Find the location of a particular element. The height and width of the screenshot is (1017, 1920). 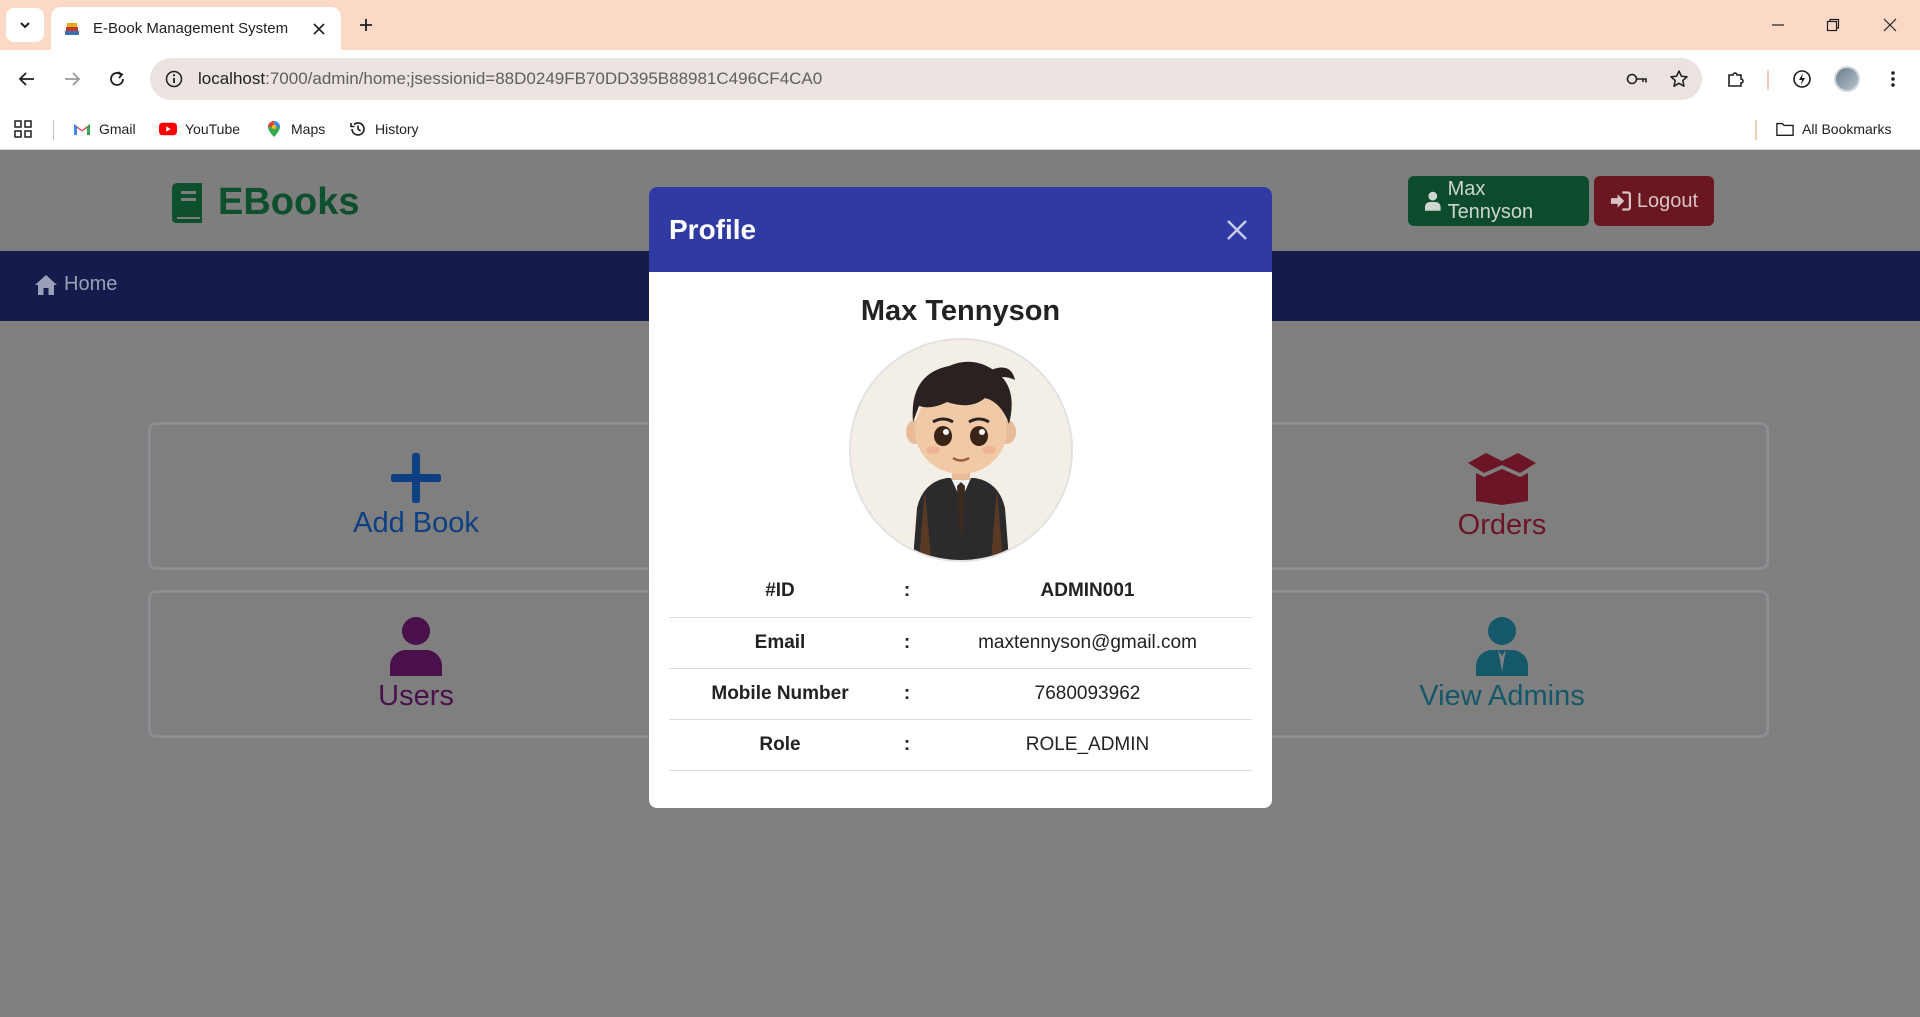

more-vert-icon is located at coordinates (1893, 79).